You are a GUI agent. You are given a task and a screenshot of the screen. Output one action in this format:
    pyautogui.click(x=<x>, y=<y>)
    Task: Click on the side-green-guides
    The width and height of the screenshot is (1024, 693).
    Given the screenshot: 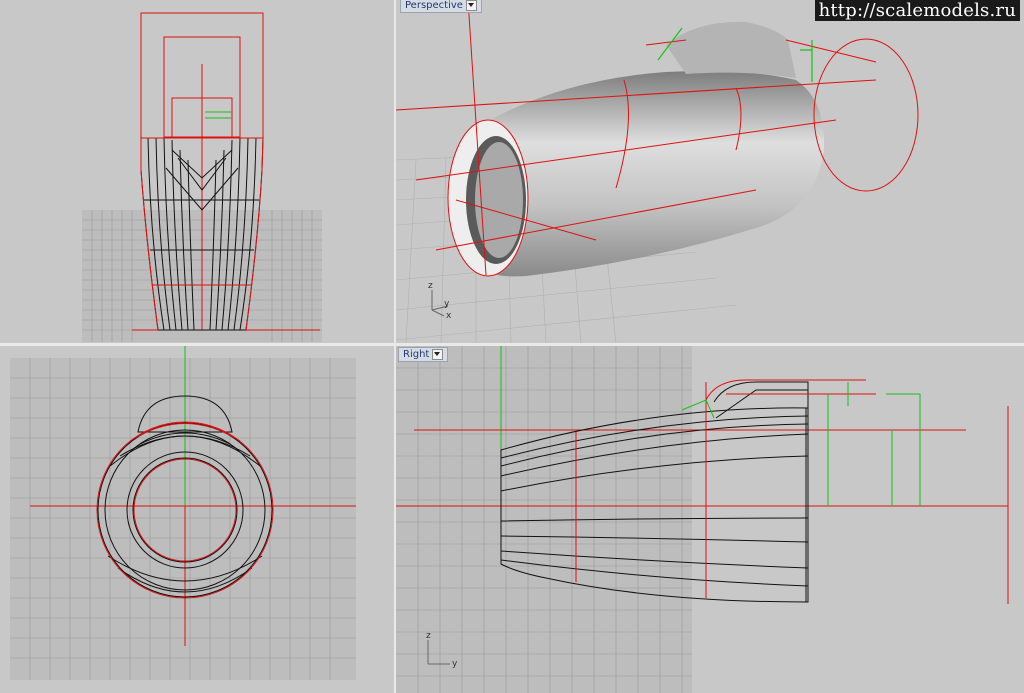 What is the action you would take?
    pyautogui.click(x=801, y=444)
    